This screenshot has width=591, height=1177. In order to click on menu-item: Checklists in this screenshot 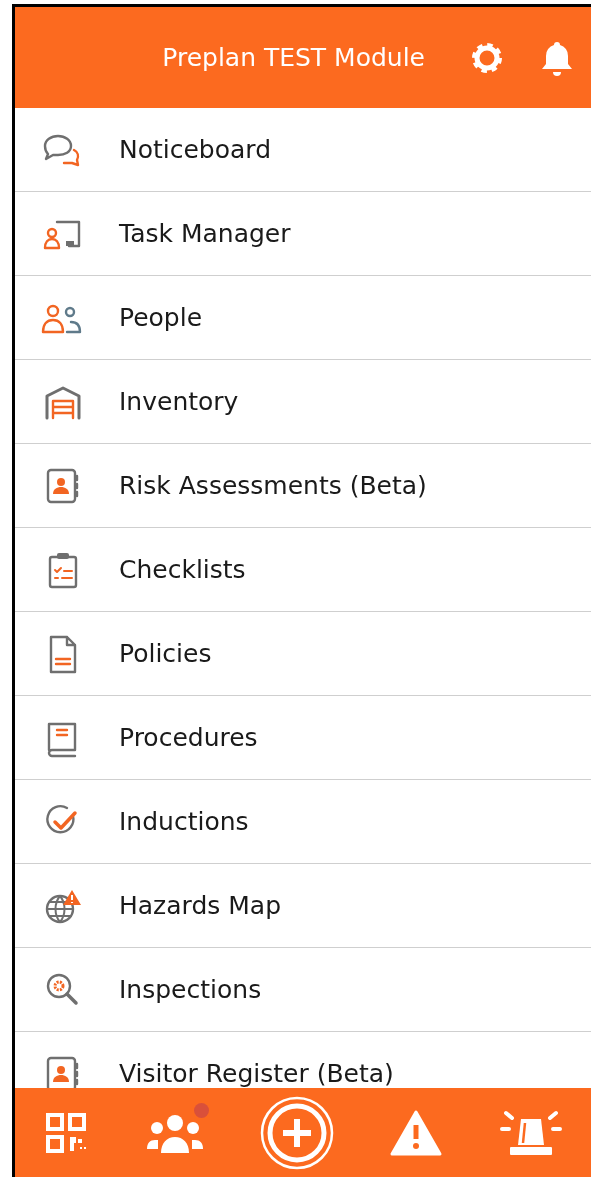, I will do `click(303, 570)`.